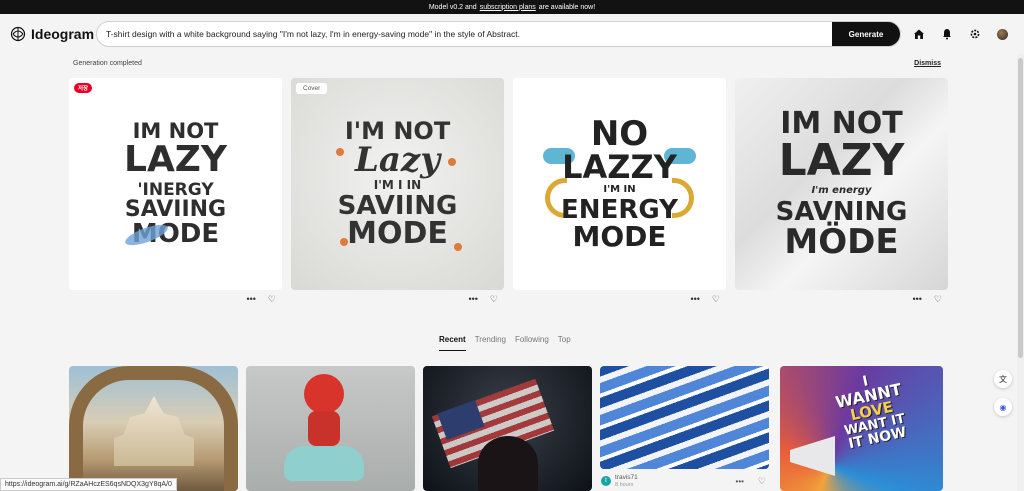 The image size is (1024, 491). I want to click on poster-text: I WANNT LOVE WANT IT IT NOW, so click(871, 410).